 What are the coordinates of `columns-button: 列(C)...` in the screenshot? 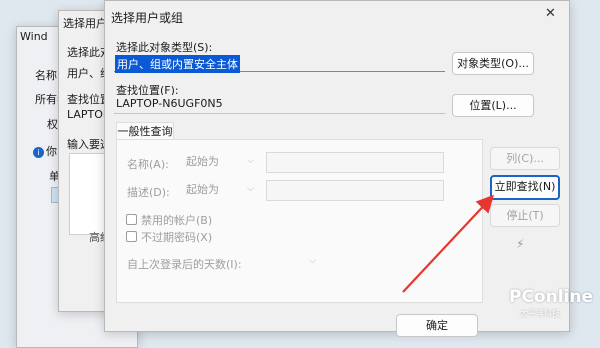 It's located at (525, 158).